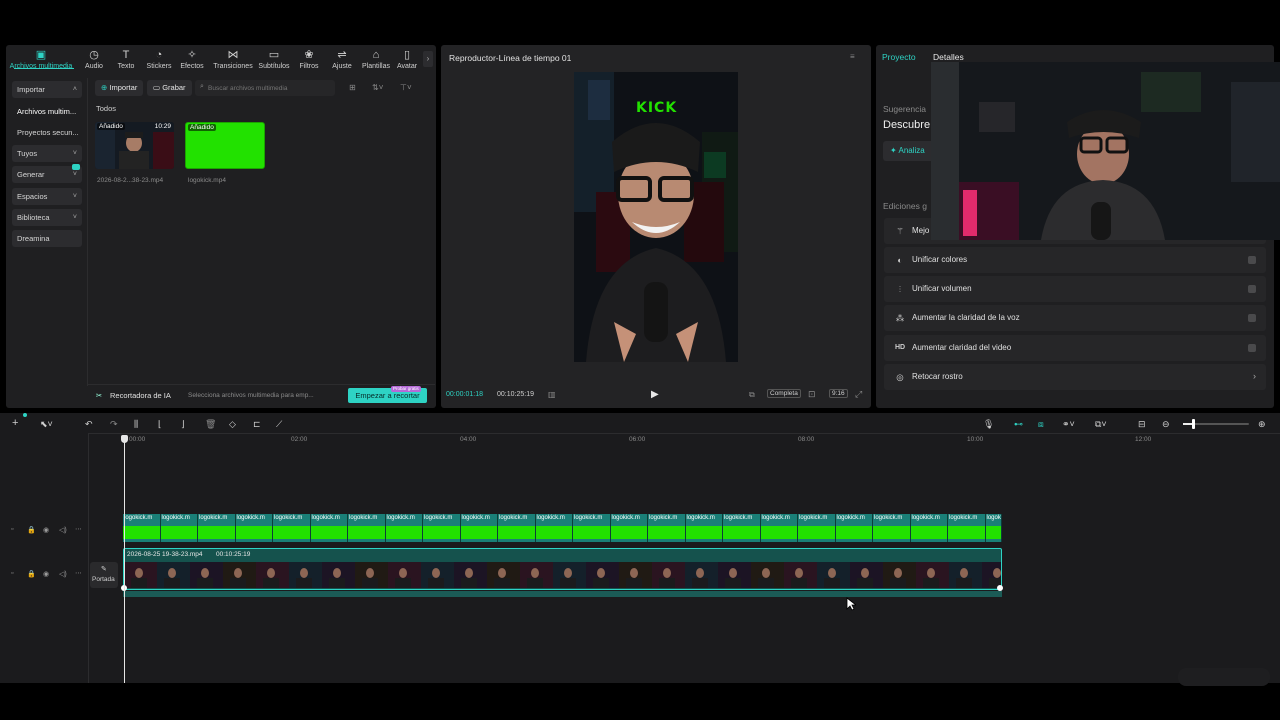  Describe the element at coordinates (1018, 424) in the screenshot. I see `main-track-magnet-icon: ⊷` at that location.